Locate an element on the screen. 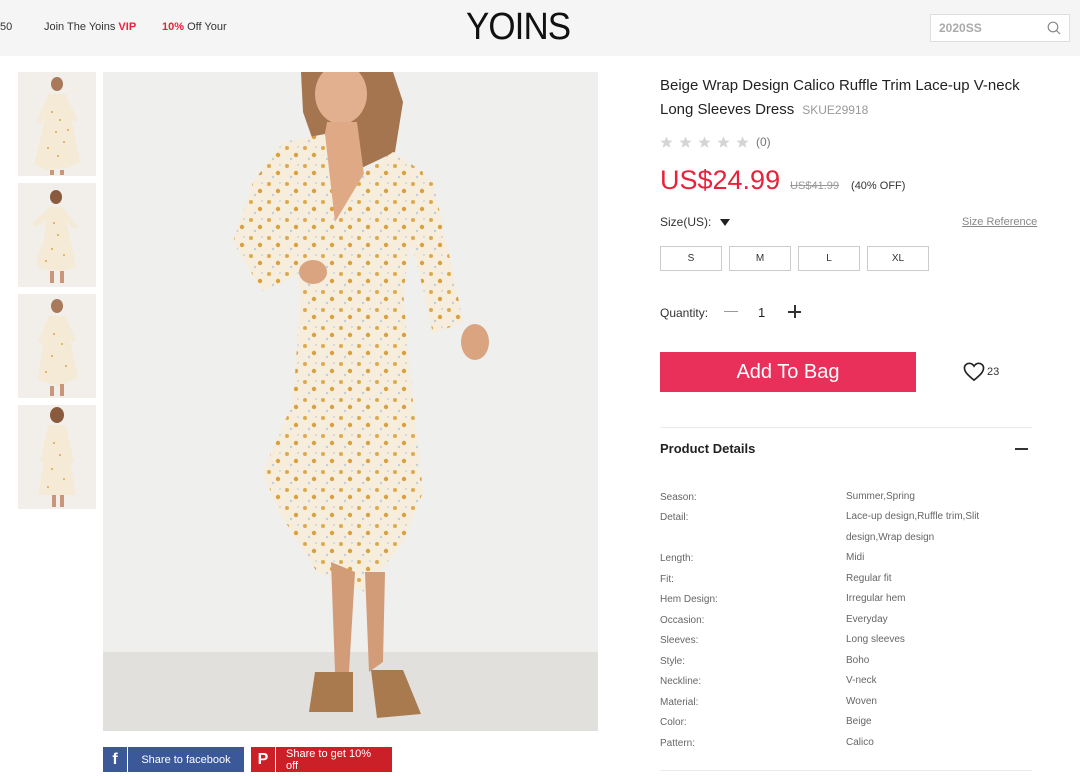 The height and width of the screenshot is (779, 1080). collapse-icon is located at coordinates (1021, 449).